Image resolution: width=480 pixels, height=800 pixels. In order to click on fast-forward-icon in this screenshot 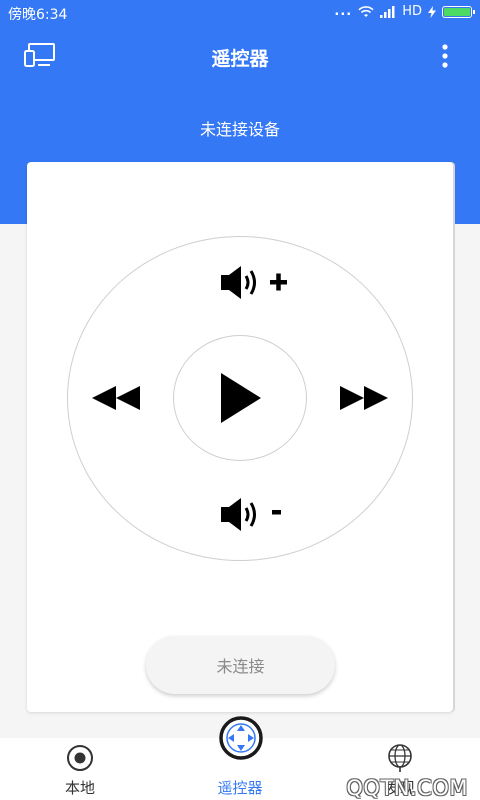, I will do `click(364, 398)`.